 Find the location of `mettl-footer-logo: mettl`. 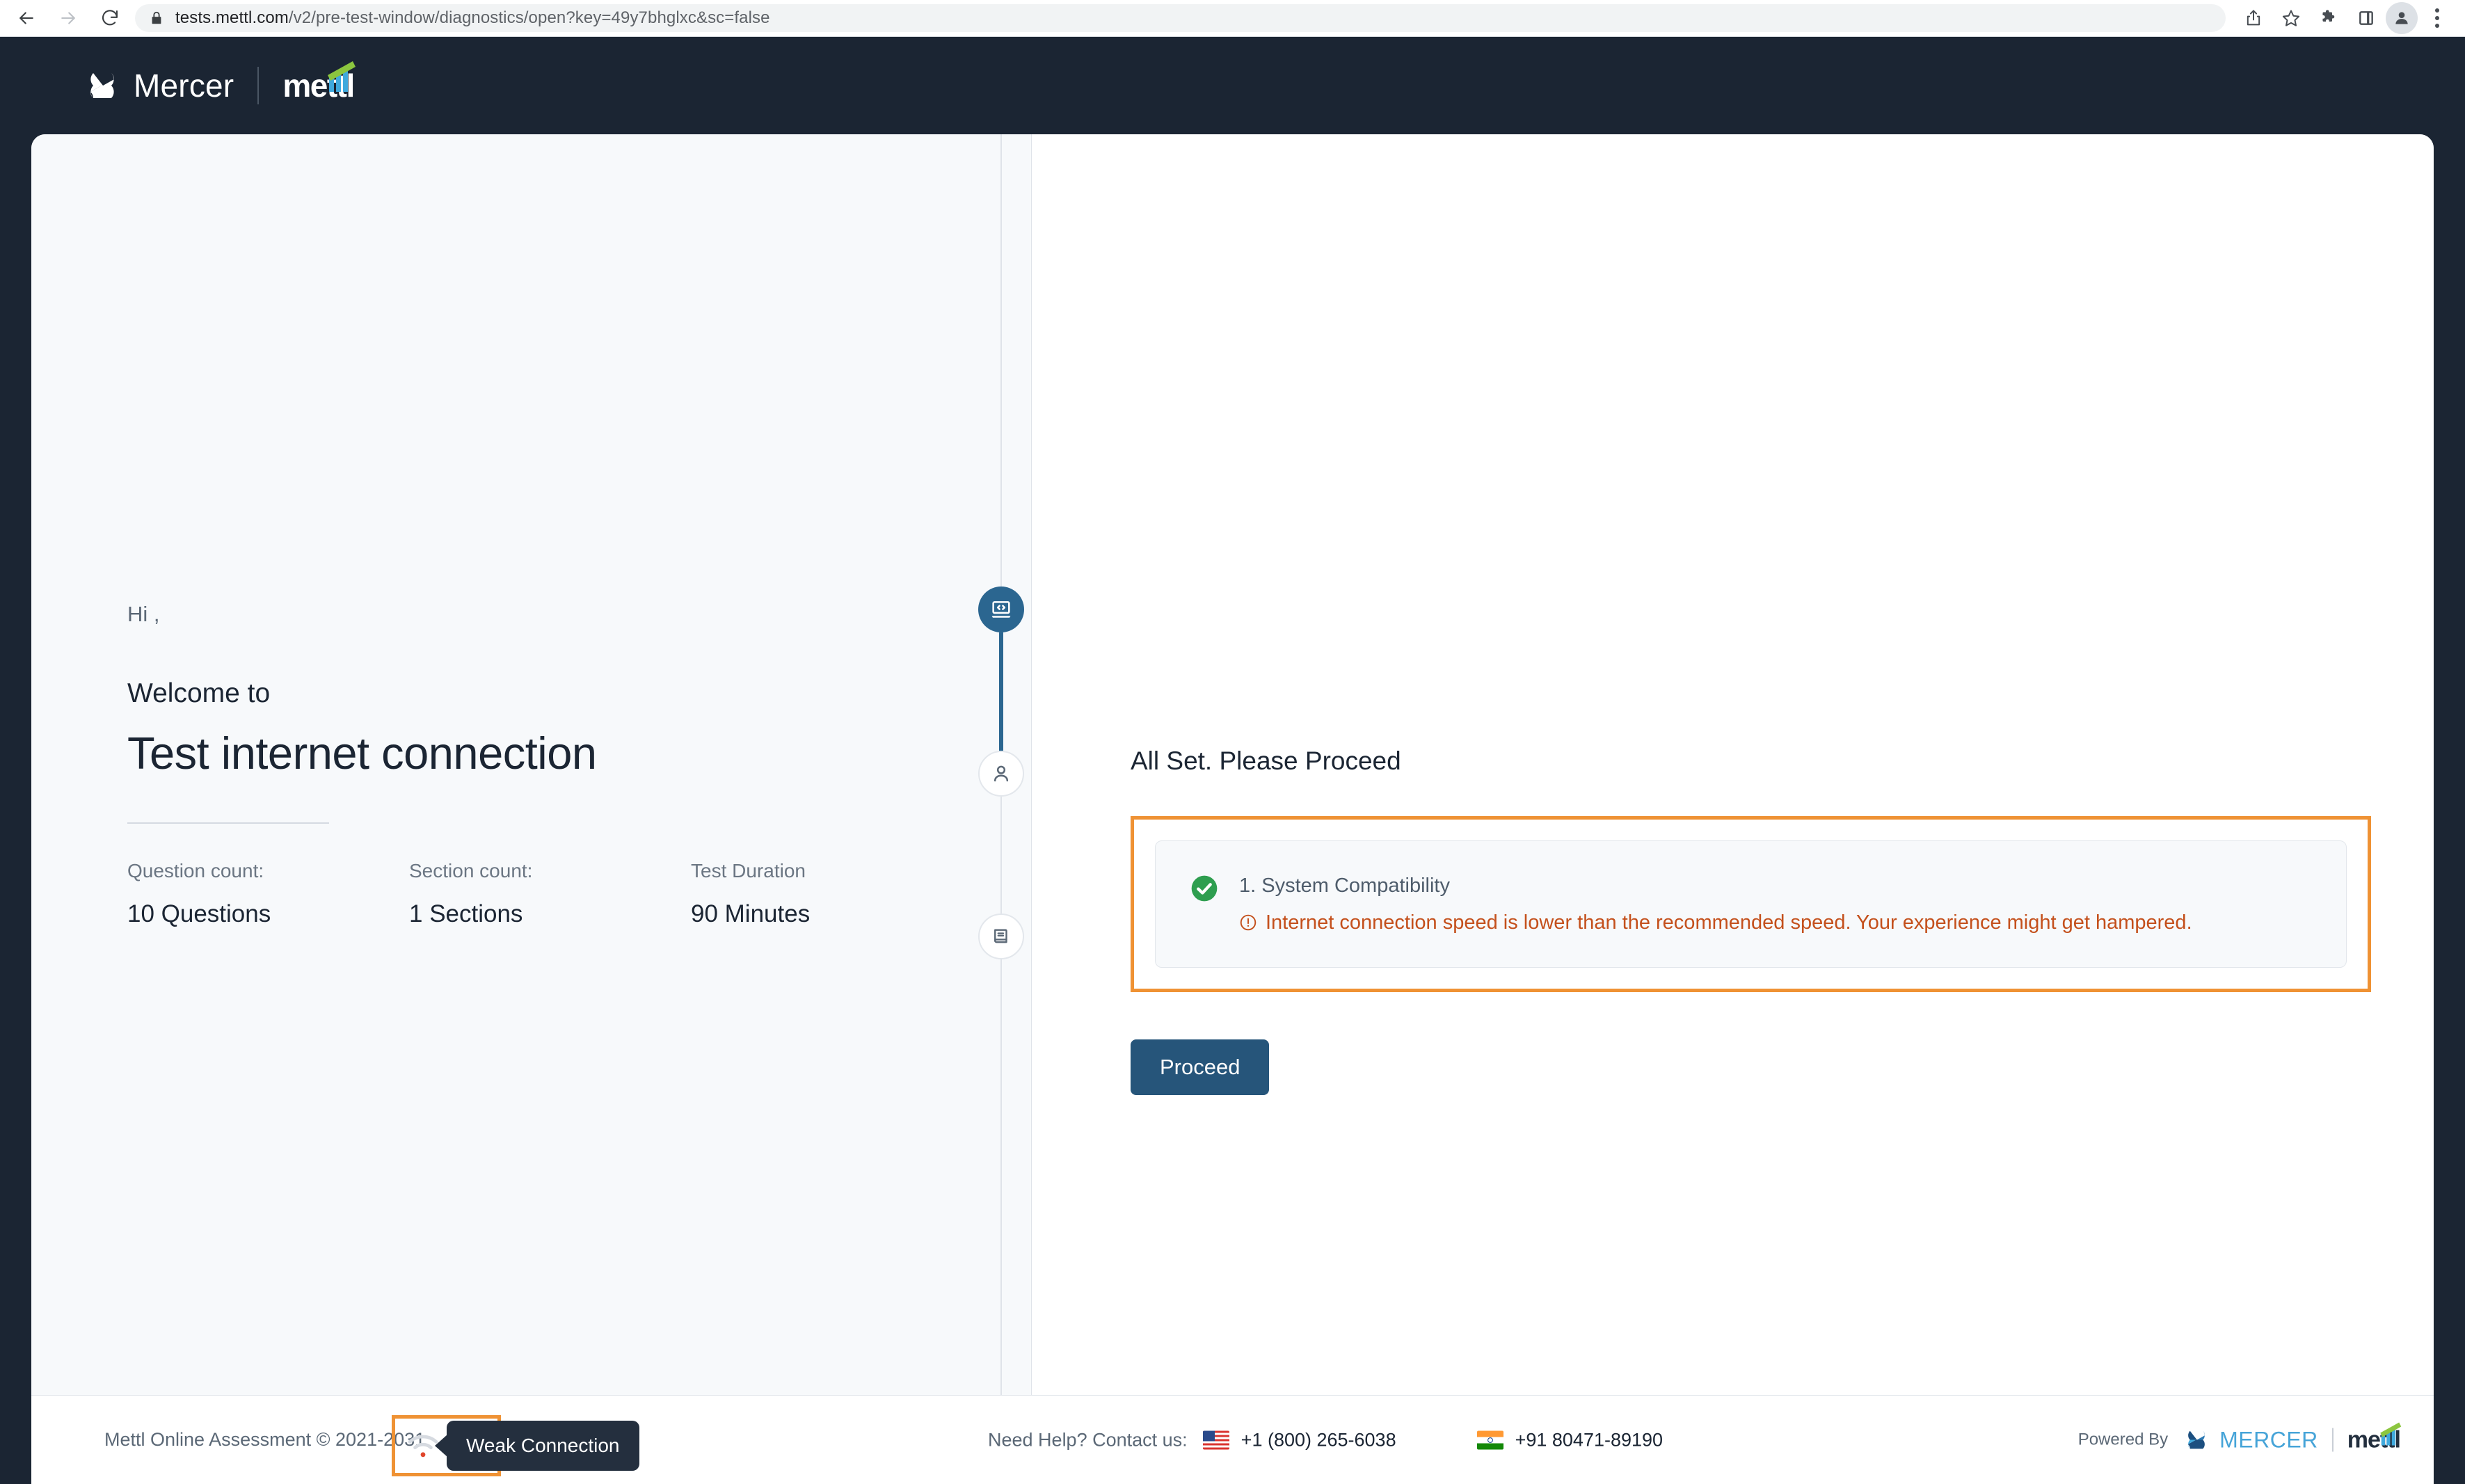

mettl-footer-logo: mettl is located at coordinates (2375, 1437).